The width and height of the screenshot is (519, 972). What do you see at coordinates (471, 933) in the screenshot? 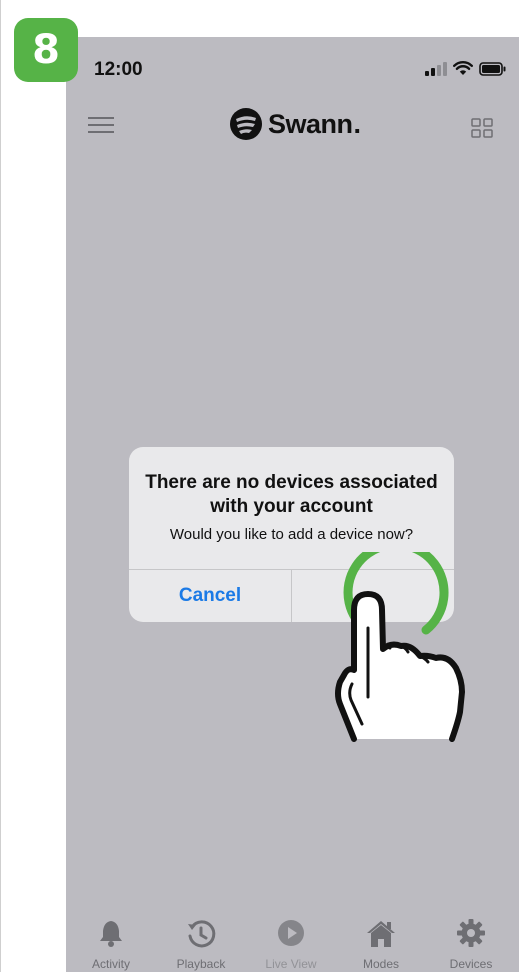
I see `gear-icon` at bounding box center [471, 933].